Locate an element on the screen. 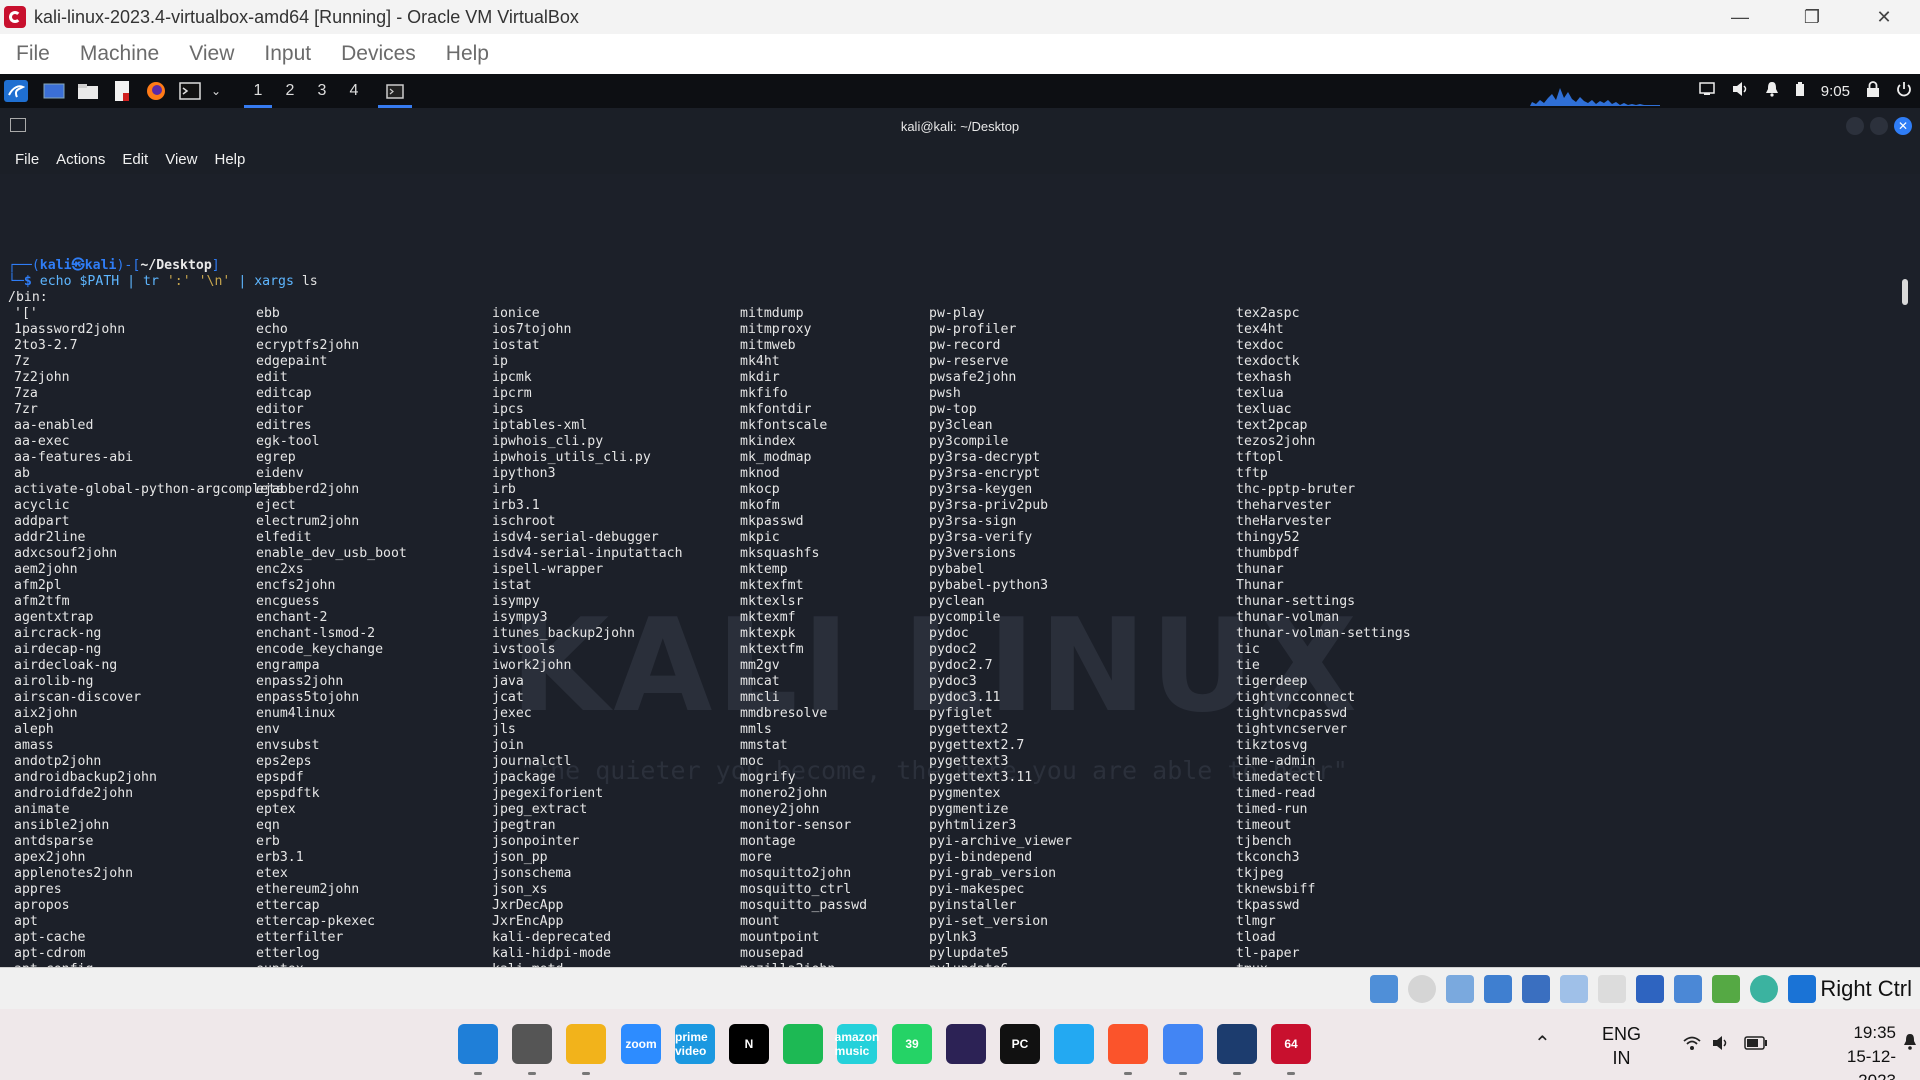 Image resolution: width=1920 pixels, height=1080 pixels. taskbar-app-amazon-music: amazon music is located at coordinates (857, 1044).